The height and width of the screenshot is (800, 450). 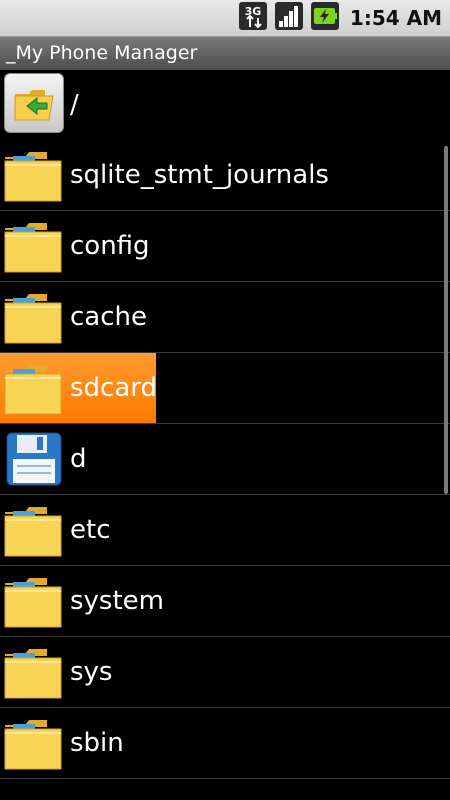 I want to click on list-item-label: cache, so click(x=108, y=317).